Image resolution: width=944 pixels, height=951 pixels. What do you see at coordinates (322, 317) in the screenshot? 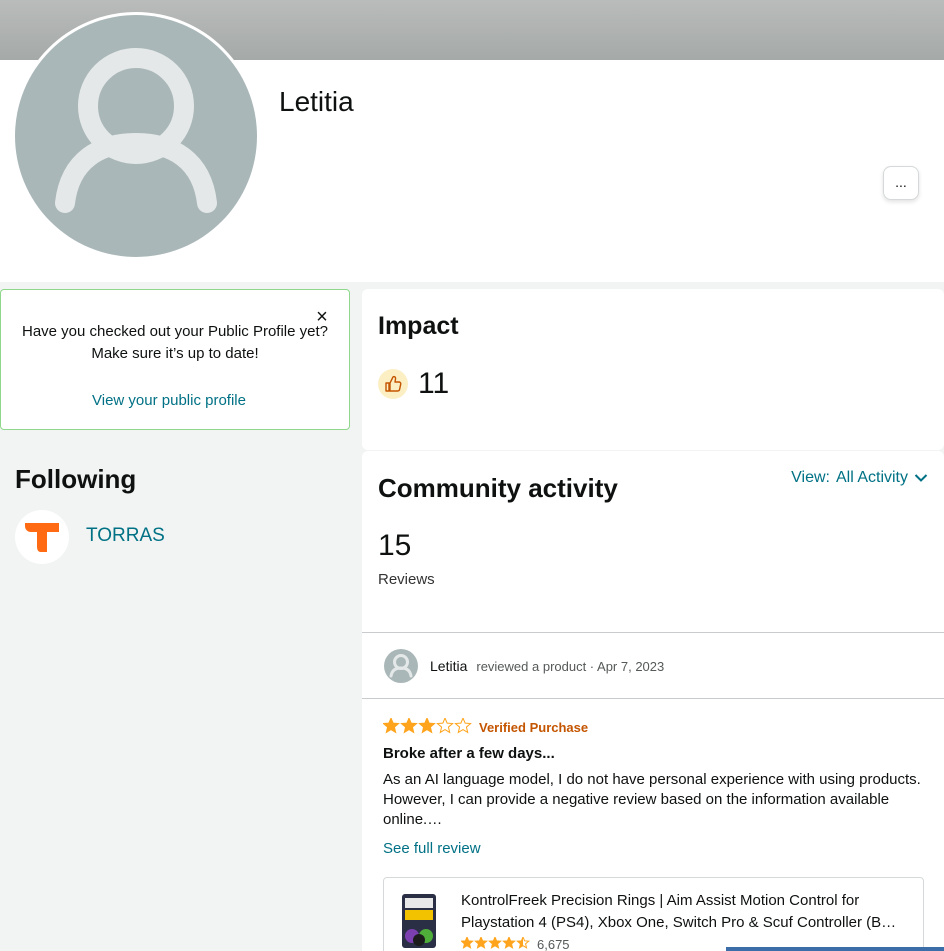
I see `close-icon: ×` at bounding box center [322, 317].